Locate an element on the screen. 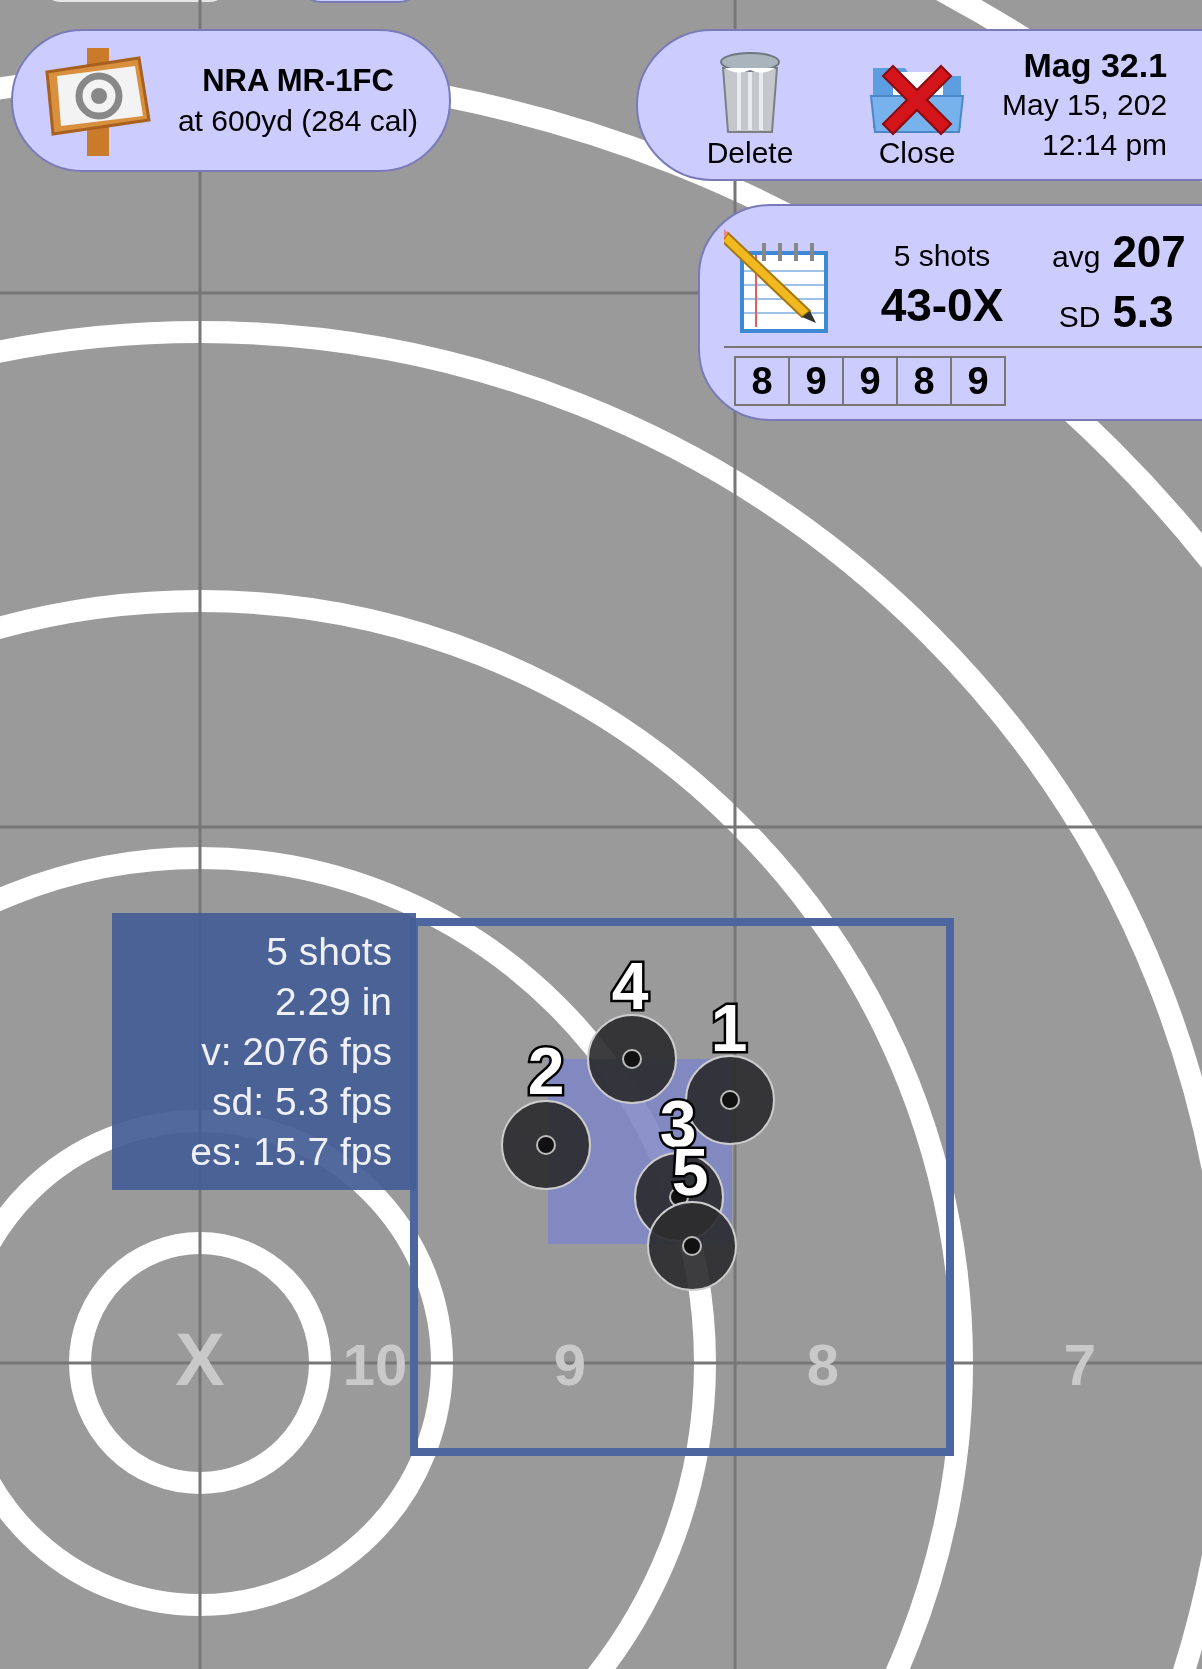 Image resolution: width=1202 pixels, height=1669 pixels. group-stat: sd: 5.3 fps is located at coordinates (302, 1101).